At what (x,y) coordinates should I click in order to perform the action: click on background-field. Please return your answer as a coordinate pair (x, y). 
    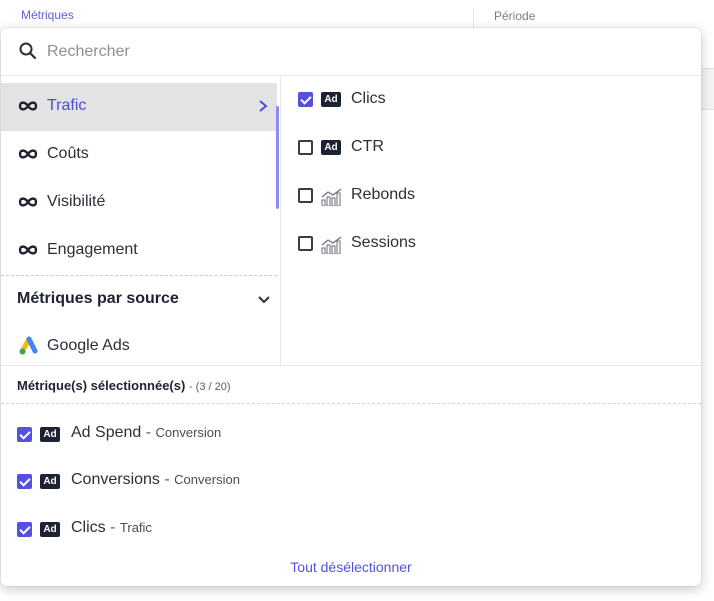
    Looking at the image, I should click on (707, 89).